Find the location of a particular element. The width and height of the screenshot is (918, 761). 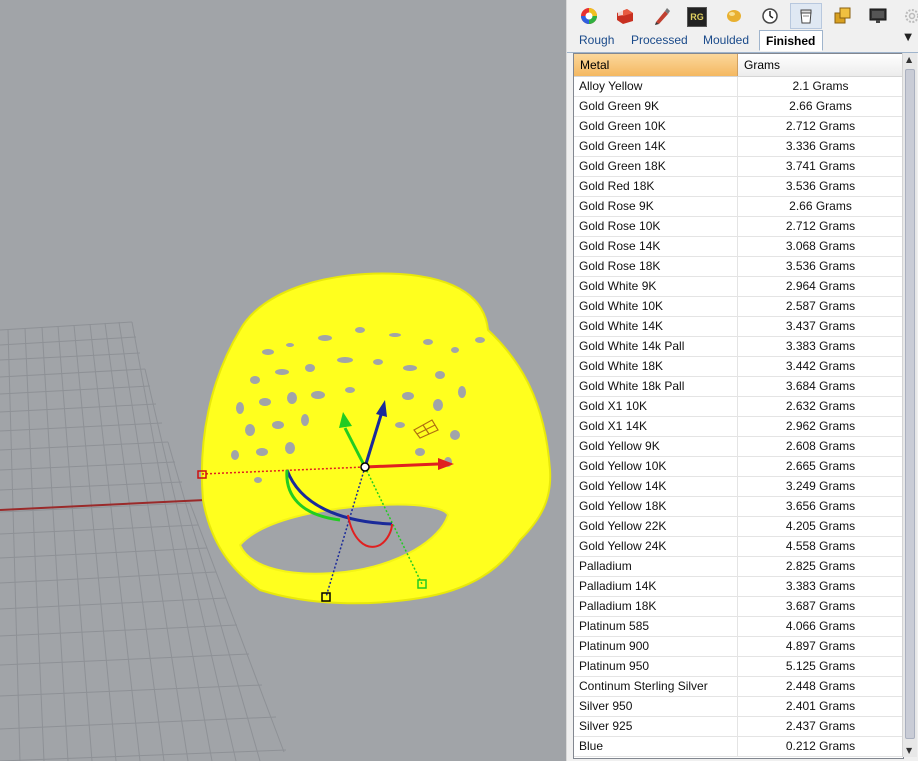

table-row: Gold Rose 9K 2.66 Grams is located at coordinates (738, 207).